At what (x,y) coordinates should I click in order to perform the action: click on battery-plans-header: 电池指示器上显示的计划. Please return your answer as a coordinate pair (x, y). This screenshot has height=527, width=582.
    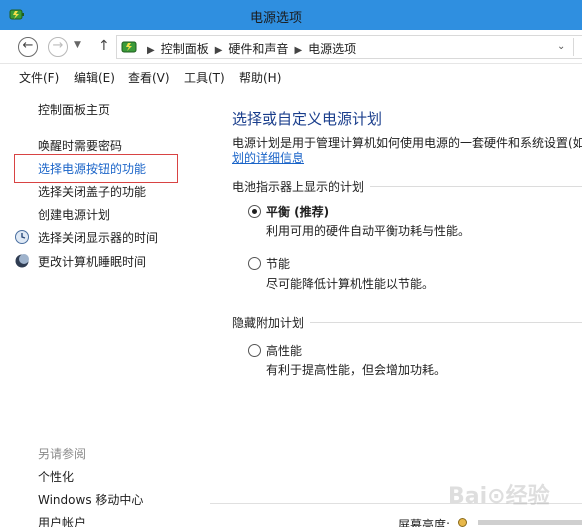
    Looking at the image, I should click on (298, 187).